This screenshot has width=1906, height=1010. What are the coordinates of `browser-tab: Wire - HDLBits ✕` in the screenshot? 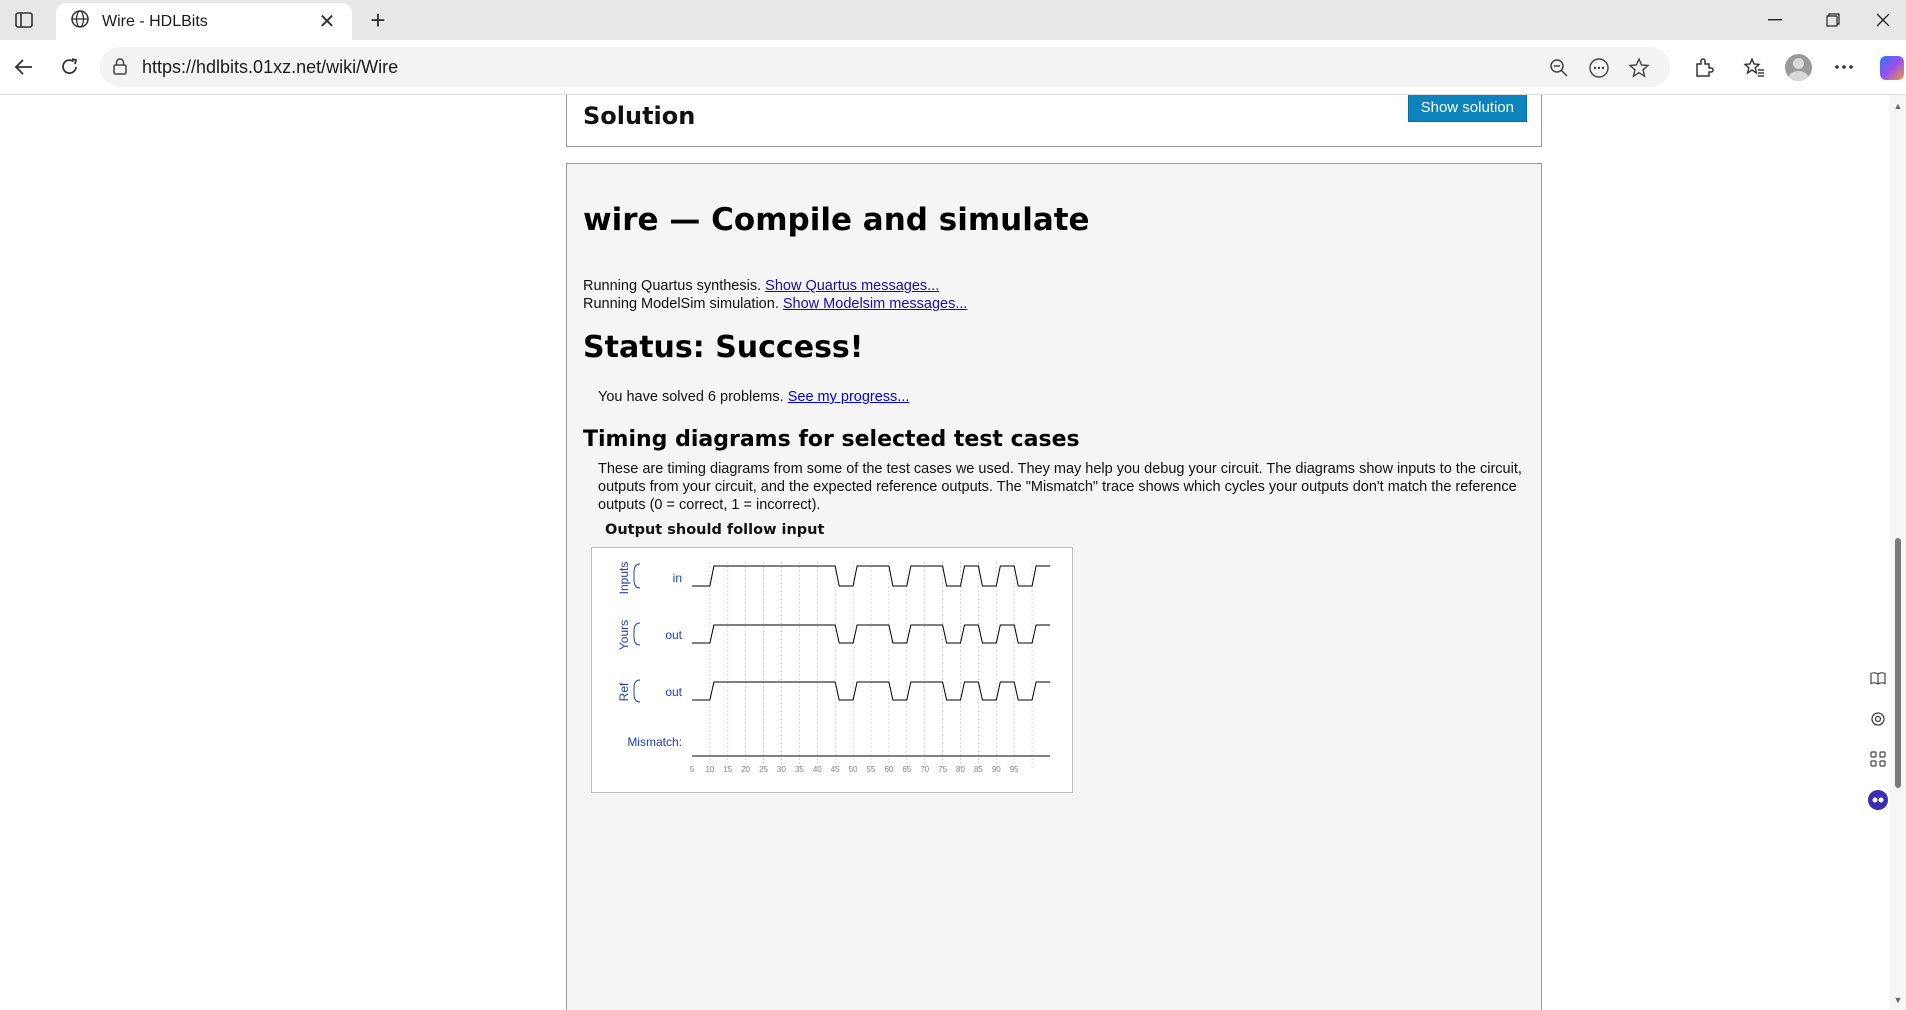 It's located at (204, 21).